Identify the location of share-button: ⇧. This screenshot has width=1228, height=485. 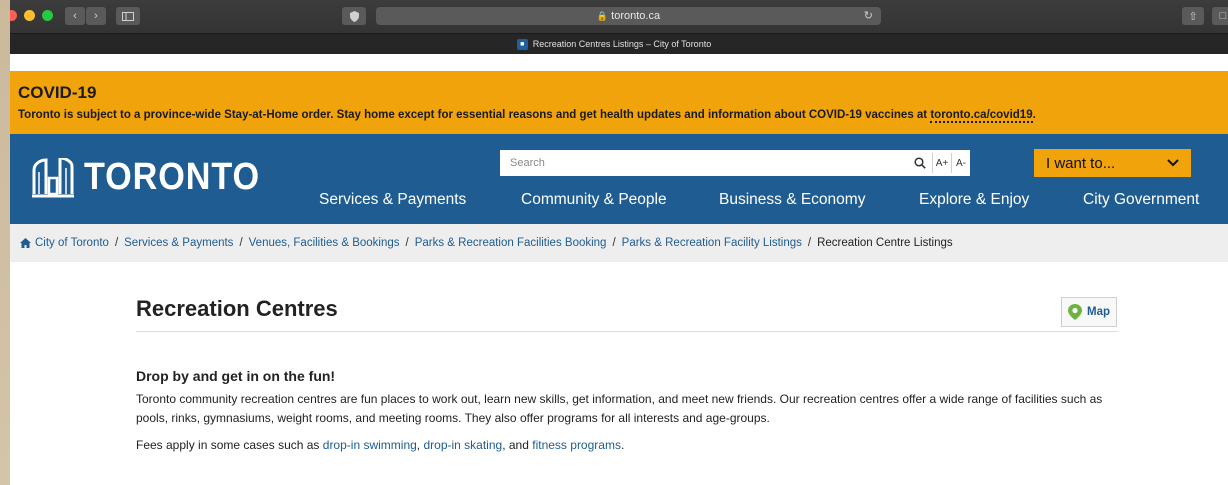
(1193, 16).